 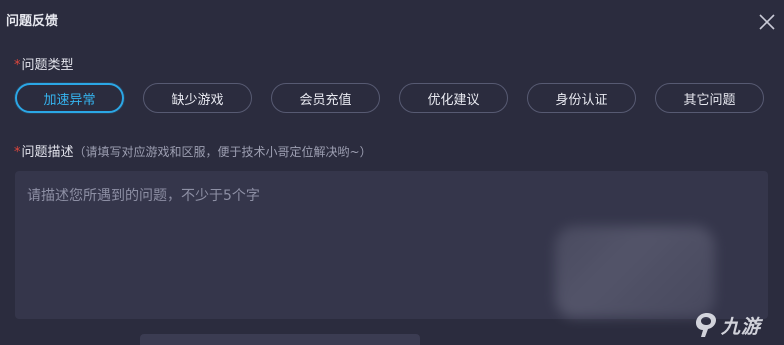 I want to click on description-label-row: *问题描述（请填写对应游戏和区服，便于技术小哥定位解决哟~）, so click(x=193, y=150).